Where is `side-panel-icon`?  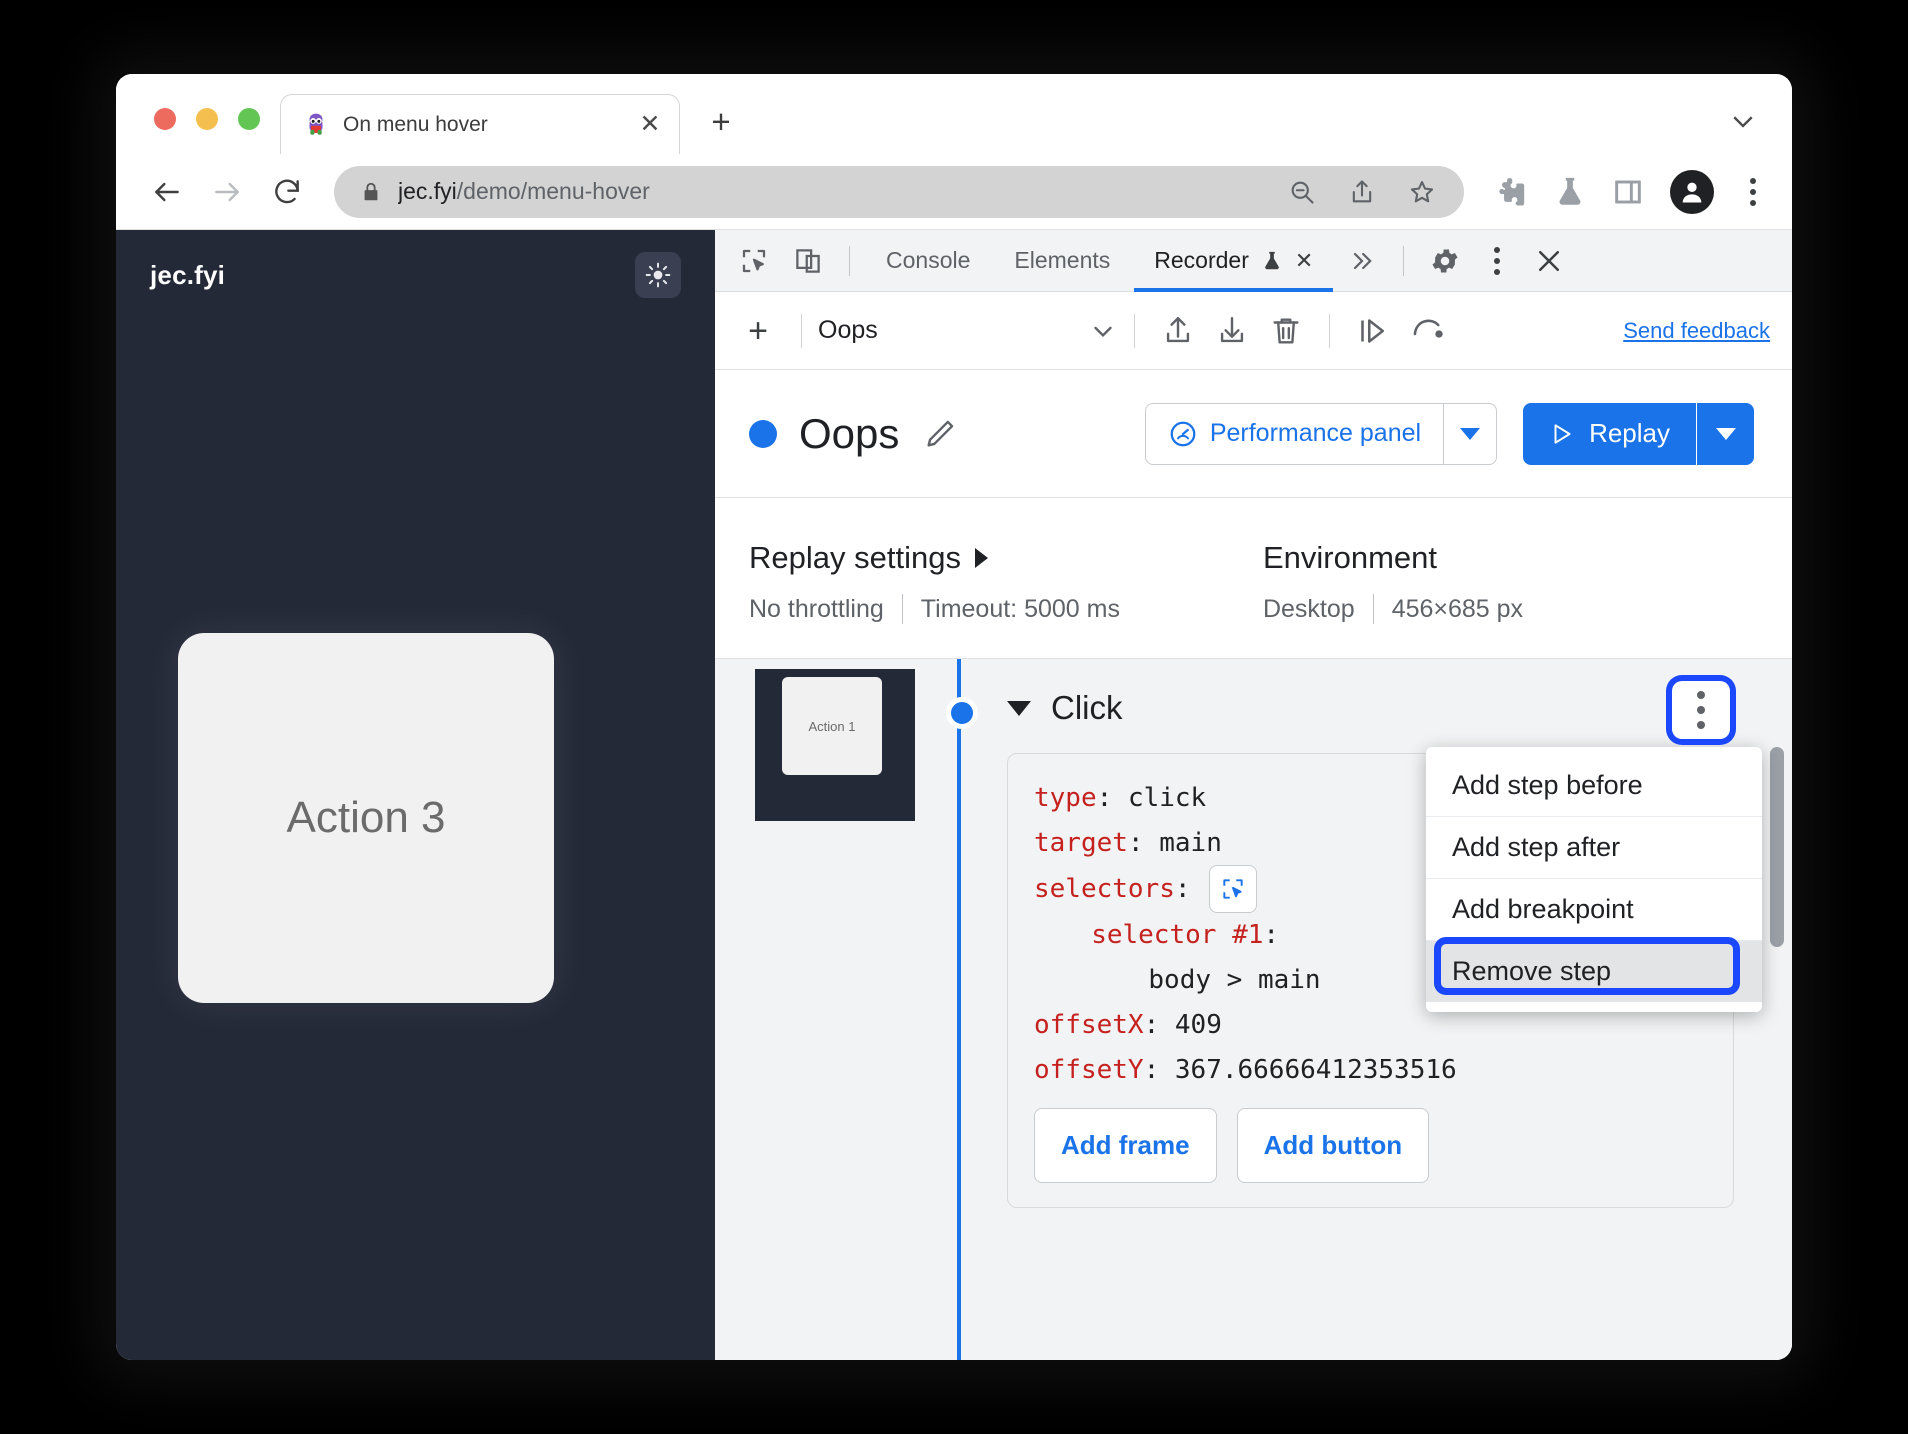
side-panel-icon is located at coordinates (1628, 192).